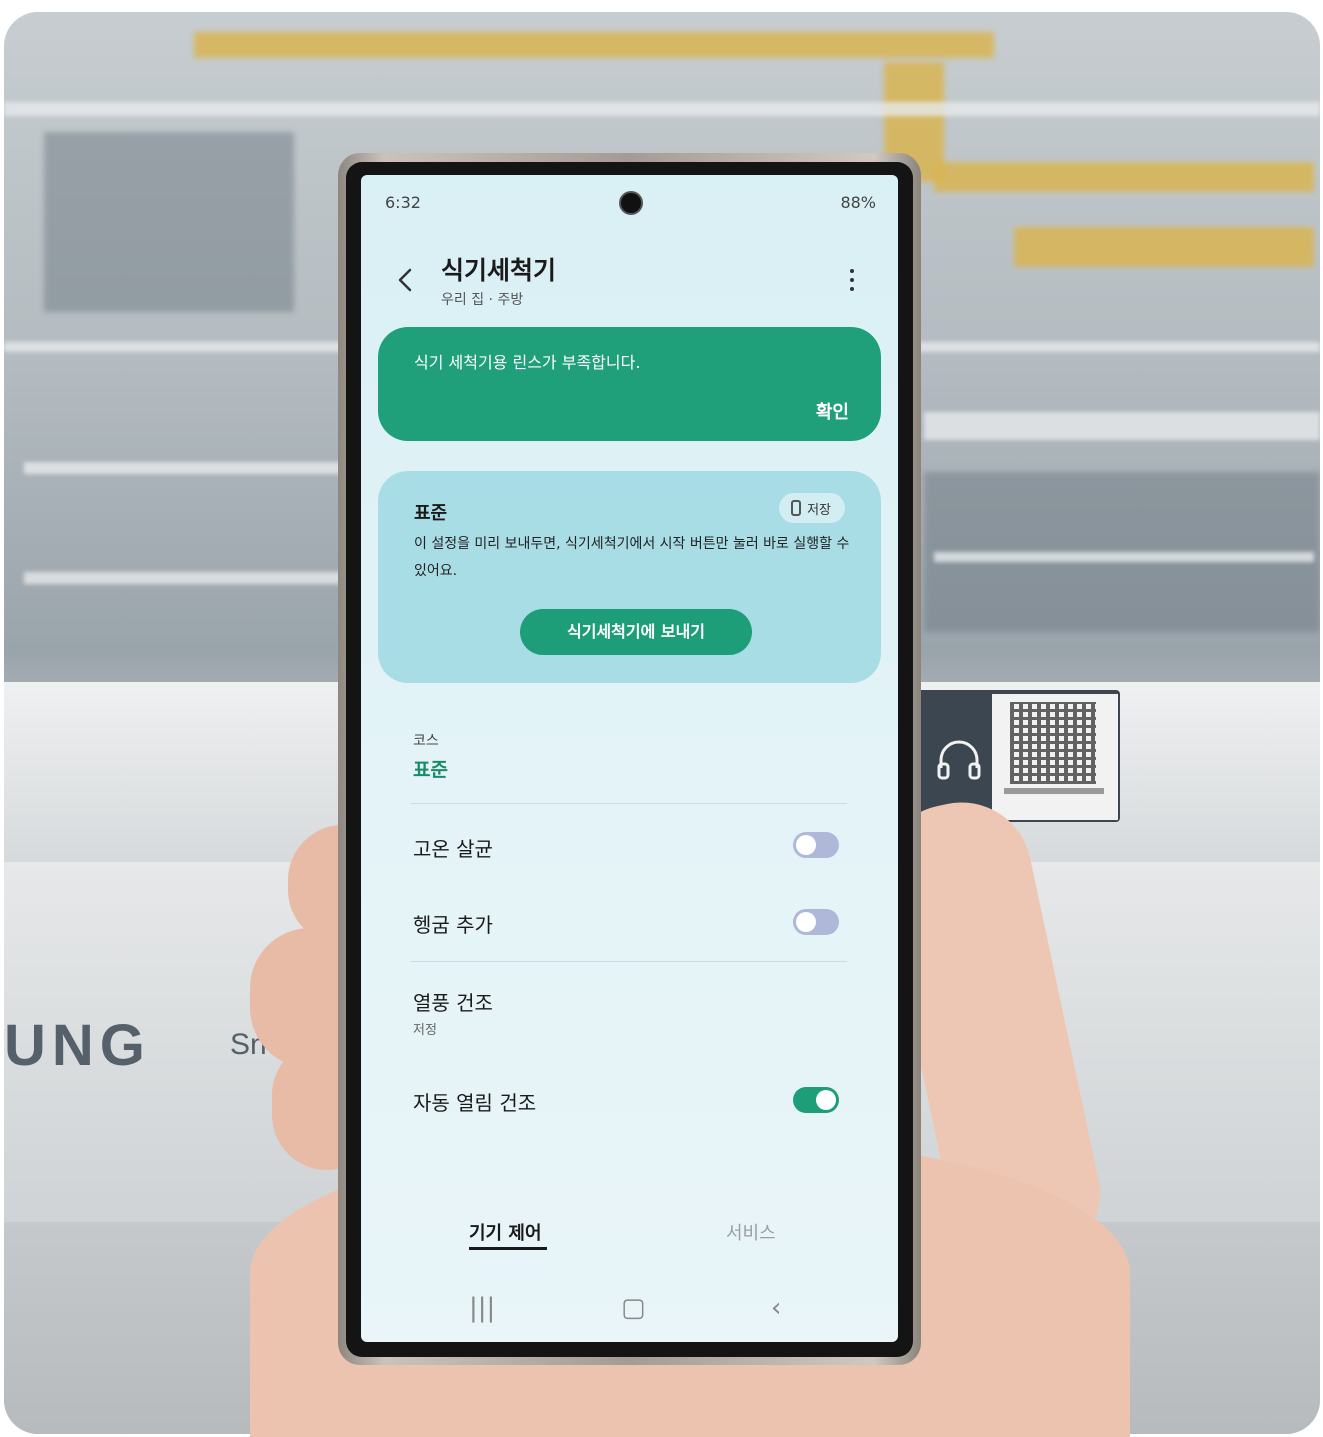  What do you see at coordinates (819, 510) in the screenshot?
I see `save-chip-label: 저장` at bounding box center [819, 510].